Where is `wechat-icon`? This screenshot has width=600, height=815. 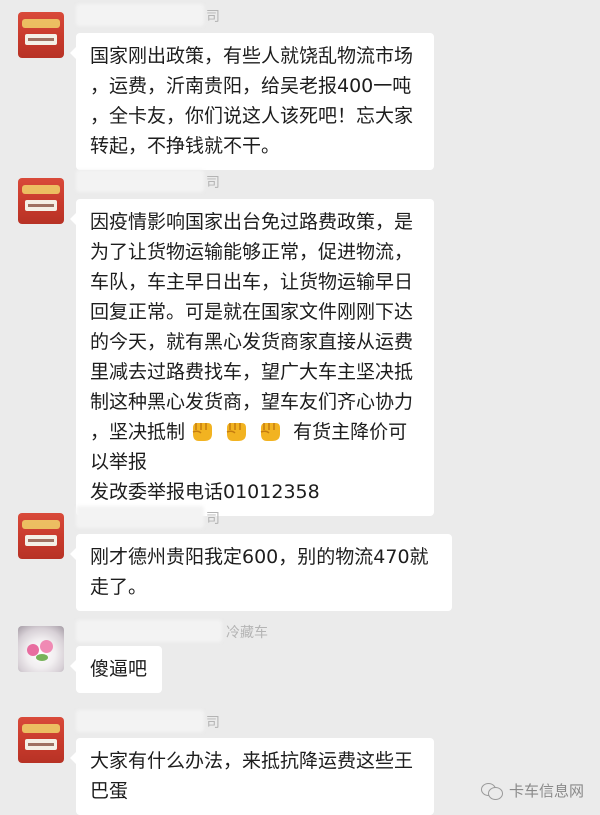 wechat-icon is located at coordinates (491, 791).